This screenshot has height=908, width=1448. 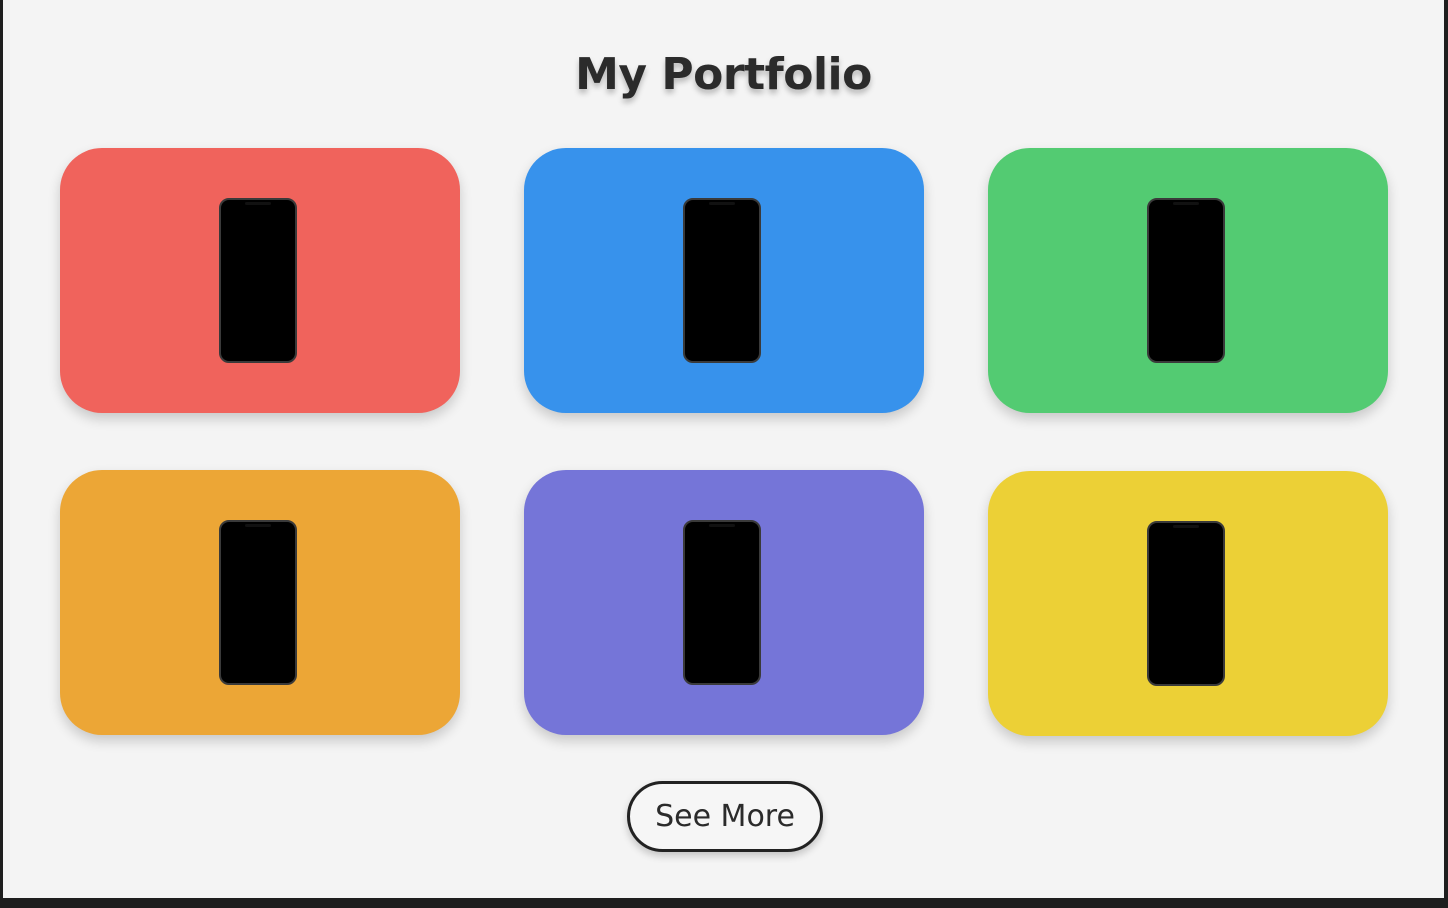 What do you see at coordinates (723, 74) in the screenshot?
I see `page-title: My Portfolio` at bounding box center [723, 74].